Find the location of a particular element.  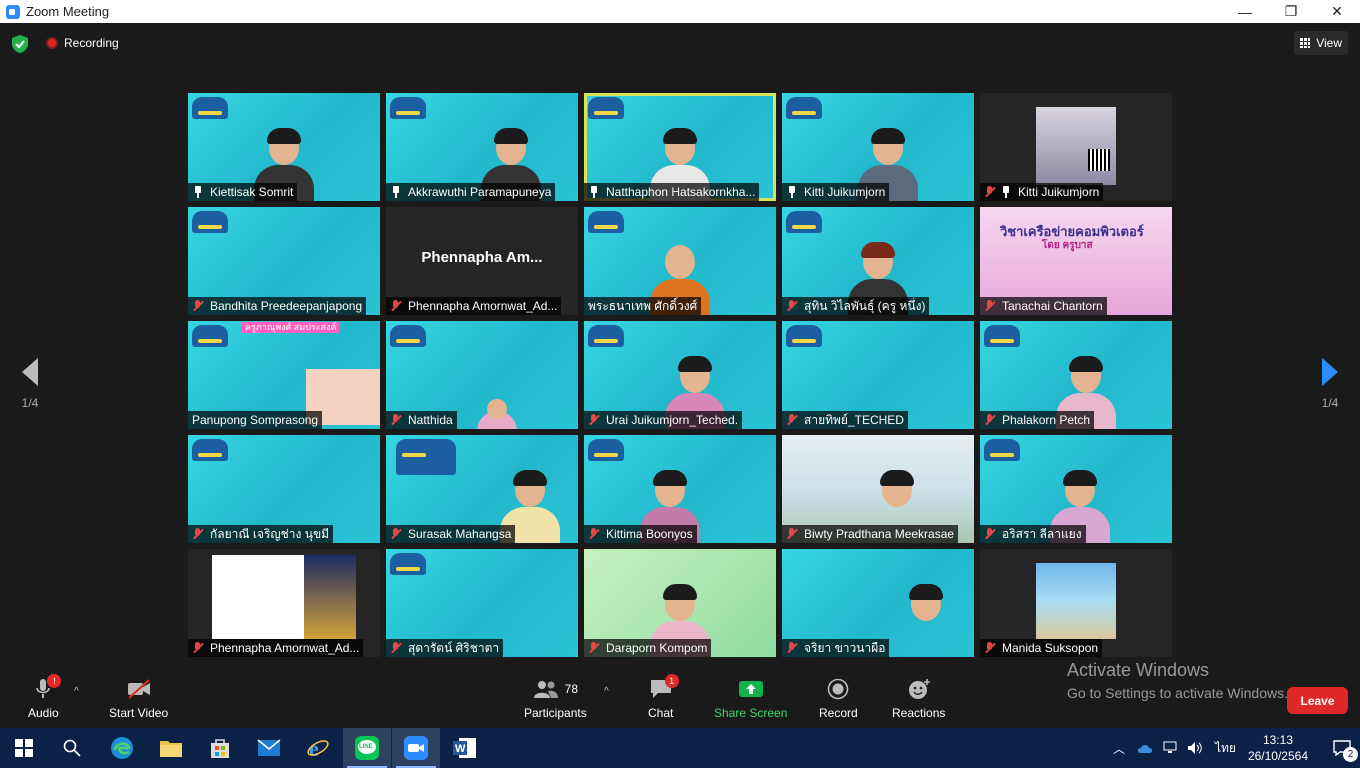

system-tray: ︿ ไทย 13:13 26/10/2564 2 is located at coordinates (1236, 748).